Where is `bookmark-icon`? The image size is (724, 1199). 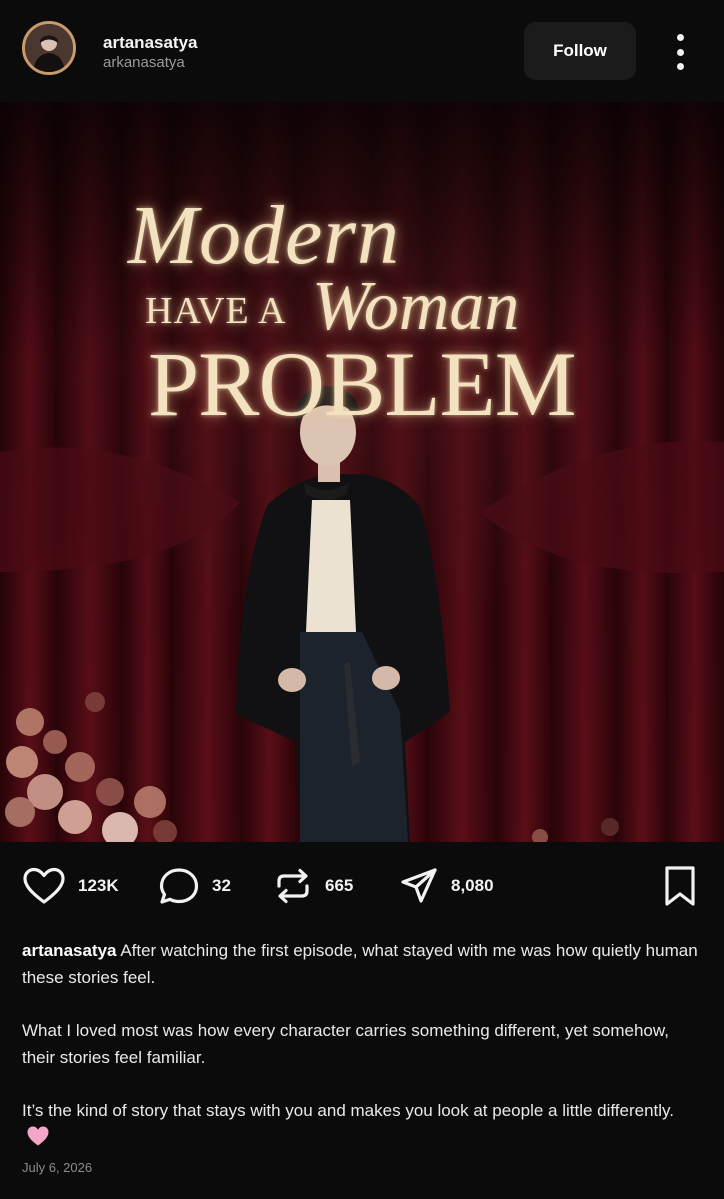
bookmark-icon is located at coordinates (680, 886).